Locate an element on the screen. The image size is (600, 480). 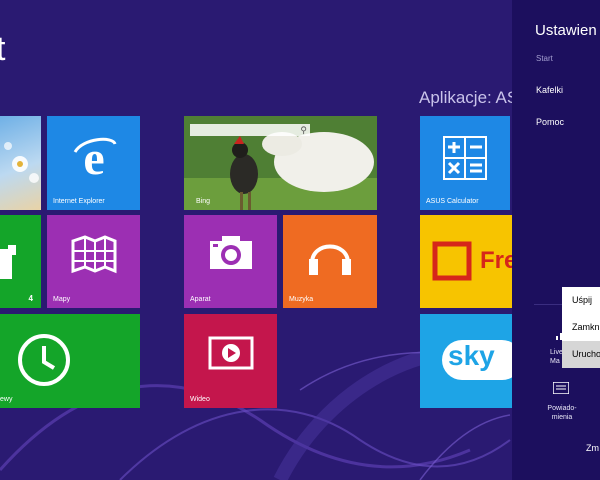
tile-asus-calculator: ASUS Calculator is located at coordinates (465, 163).